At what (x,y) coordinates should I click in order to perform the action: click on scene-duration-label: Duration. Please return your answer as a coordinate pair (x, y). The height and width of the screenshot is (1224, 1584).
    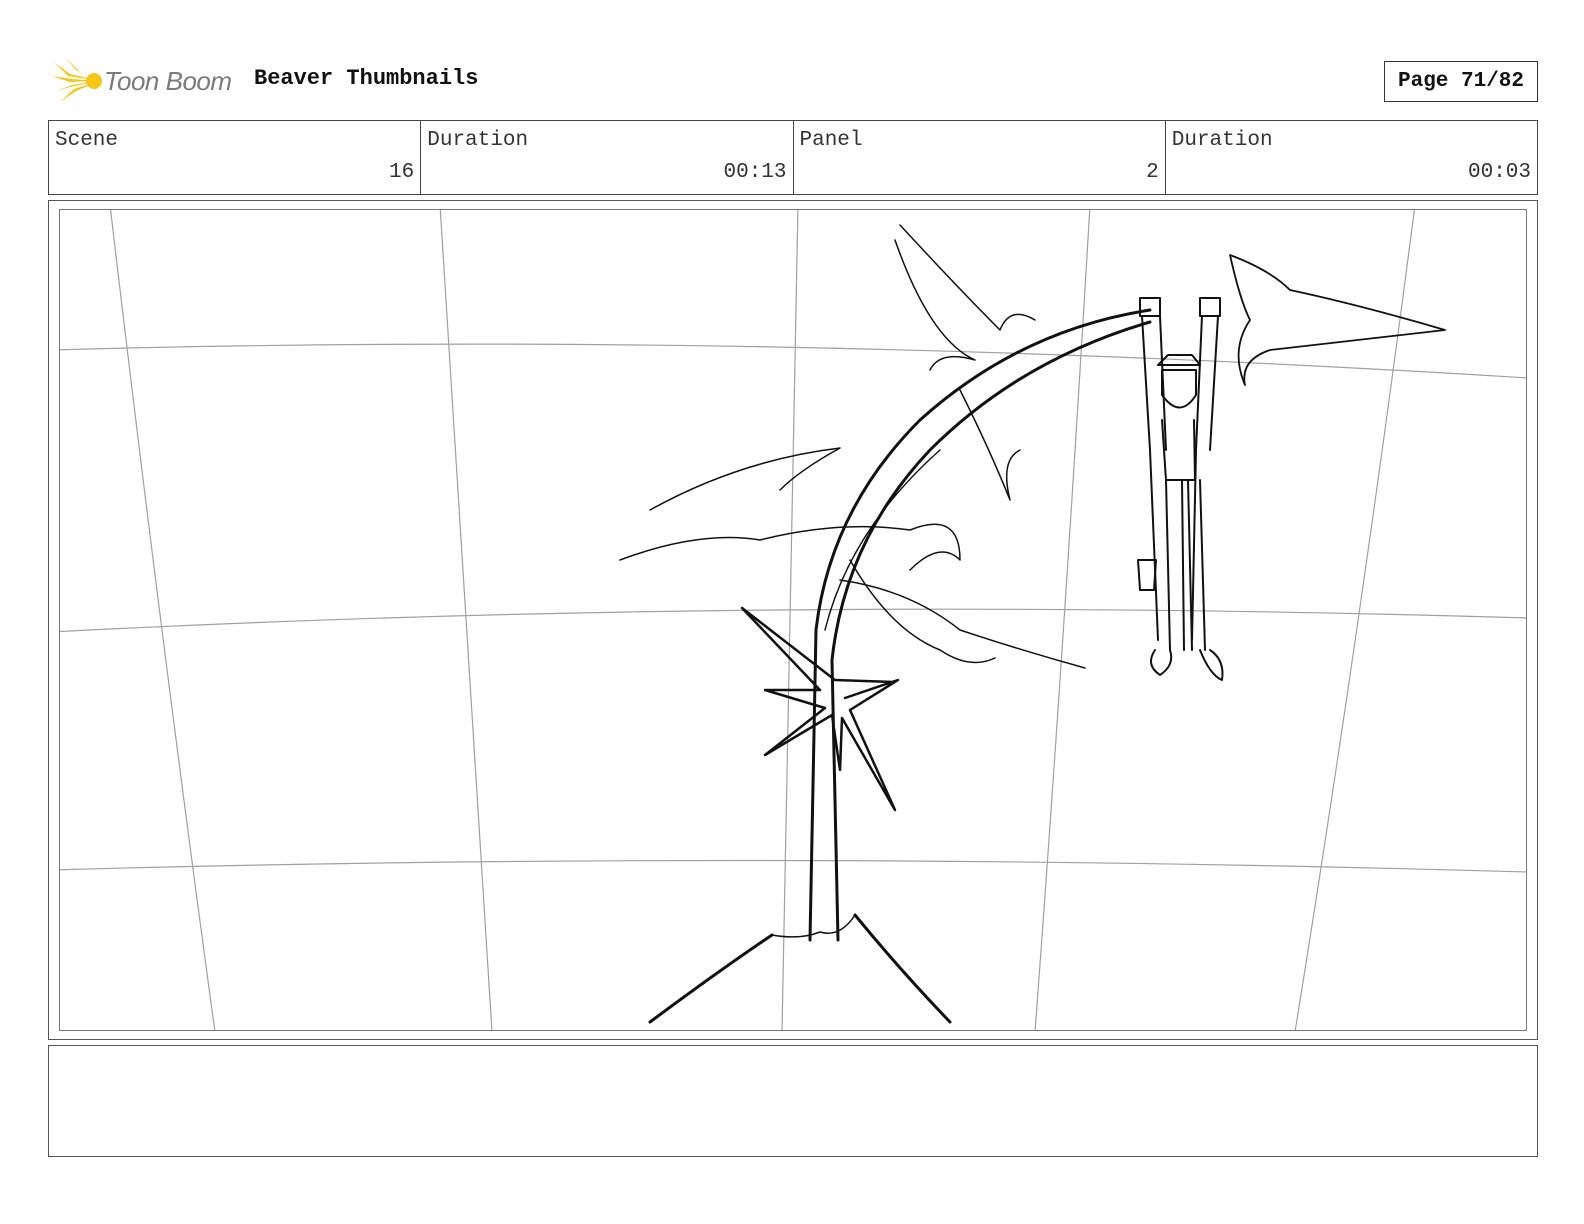
    Looking at the image, I should click on (478, 140).